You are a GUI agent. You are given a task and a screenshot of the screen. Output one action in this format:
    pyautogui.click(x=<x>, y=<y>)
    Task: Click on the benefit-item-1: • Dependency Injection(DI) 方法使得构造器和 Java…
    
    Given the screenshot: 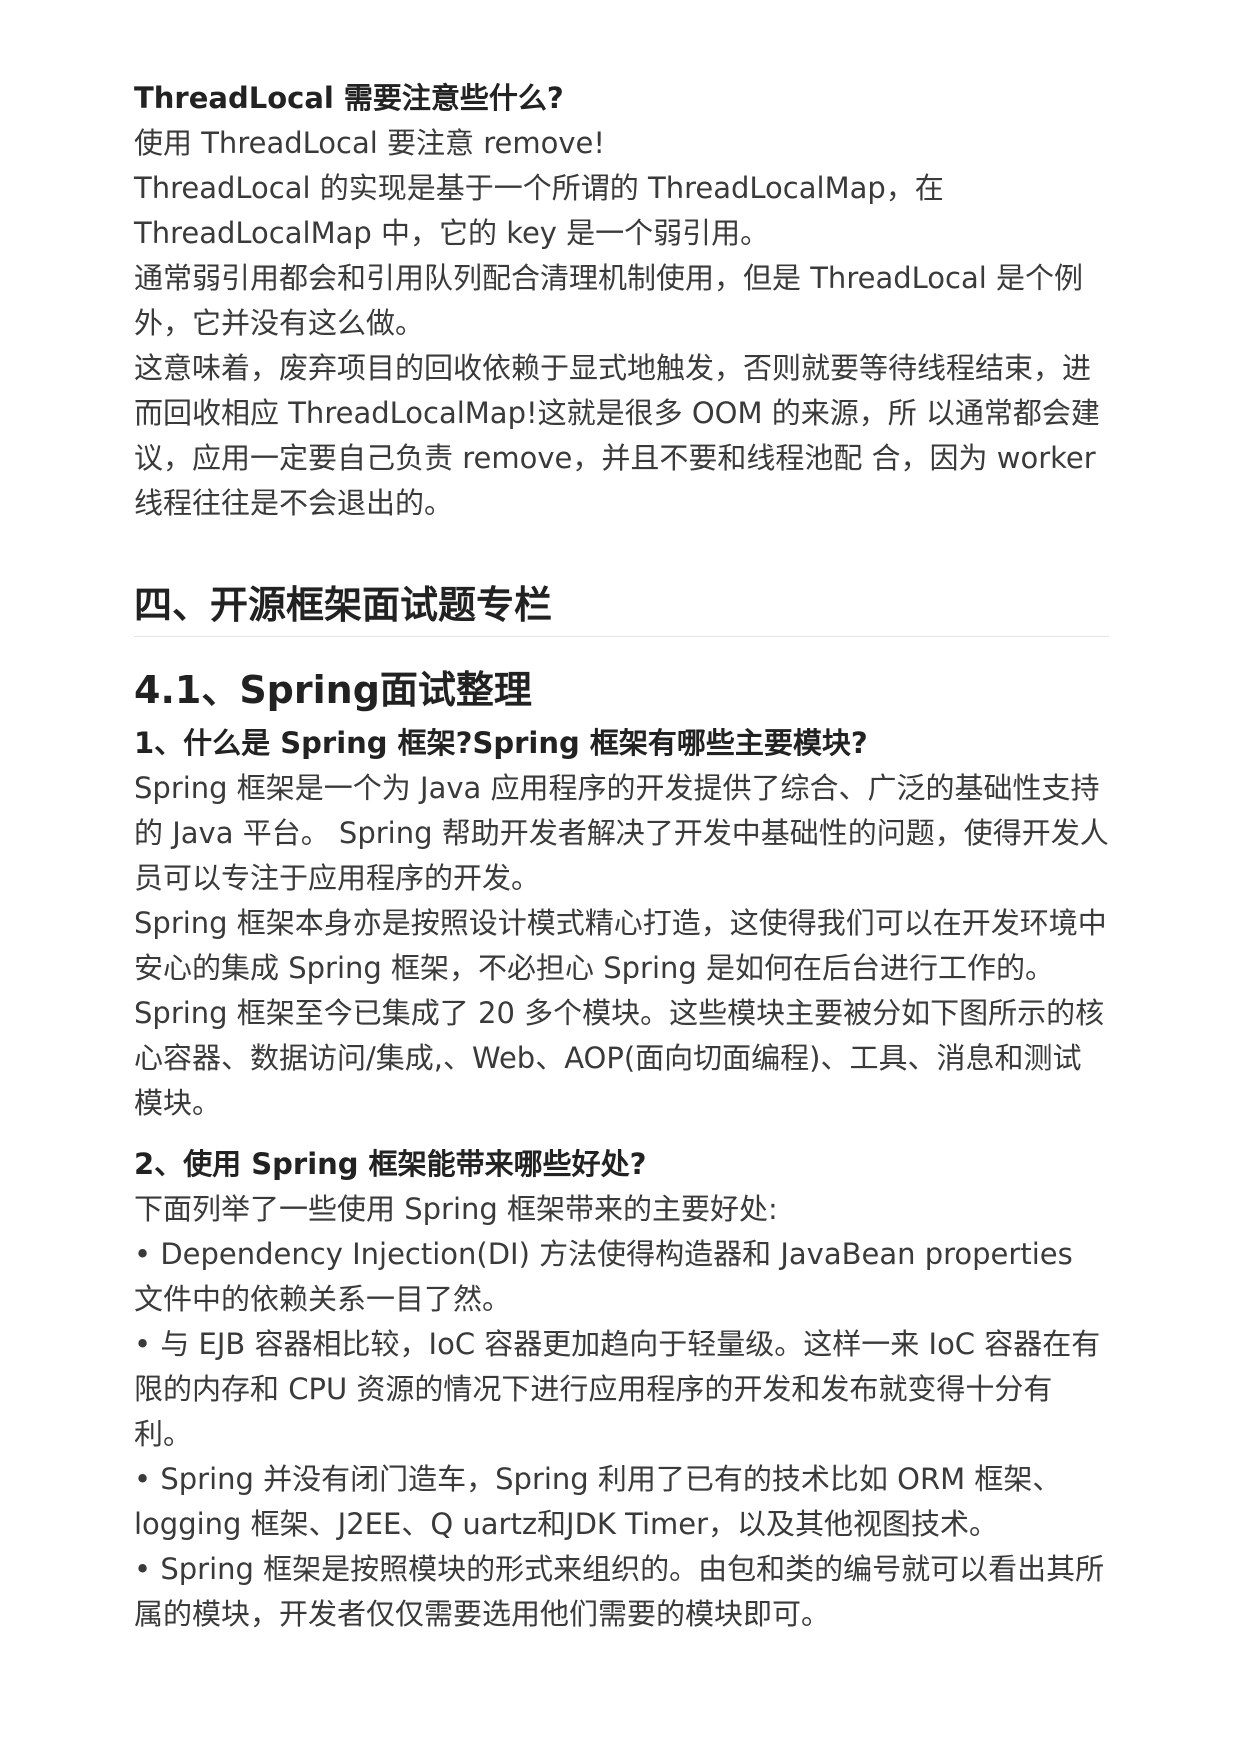 What is the action you would take?
    pyautogui.click(x=603, y=1276)
    